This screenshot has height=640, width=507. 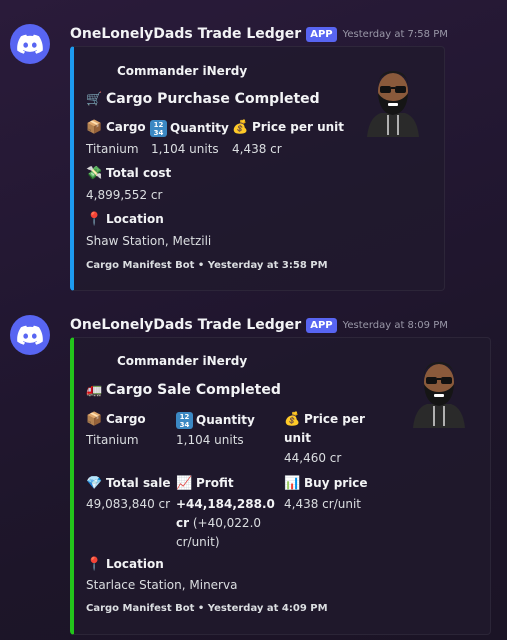 I want to click on delivery-truck-icon: 🚛, so click(x=94, y=390).